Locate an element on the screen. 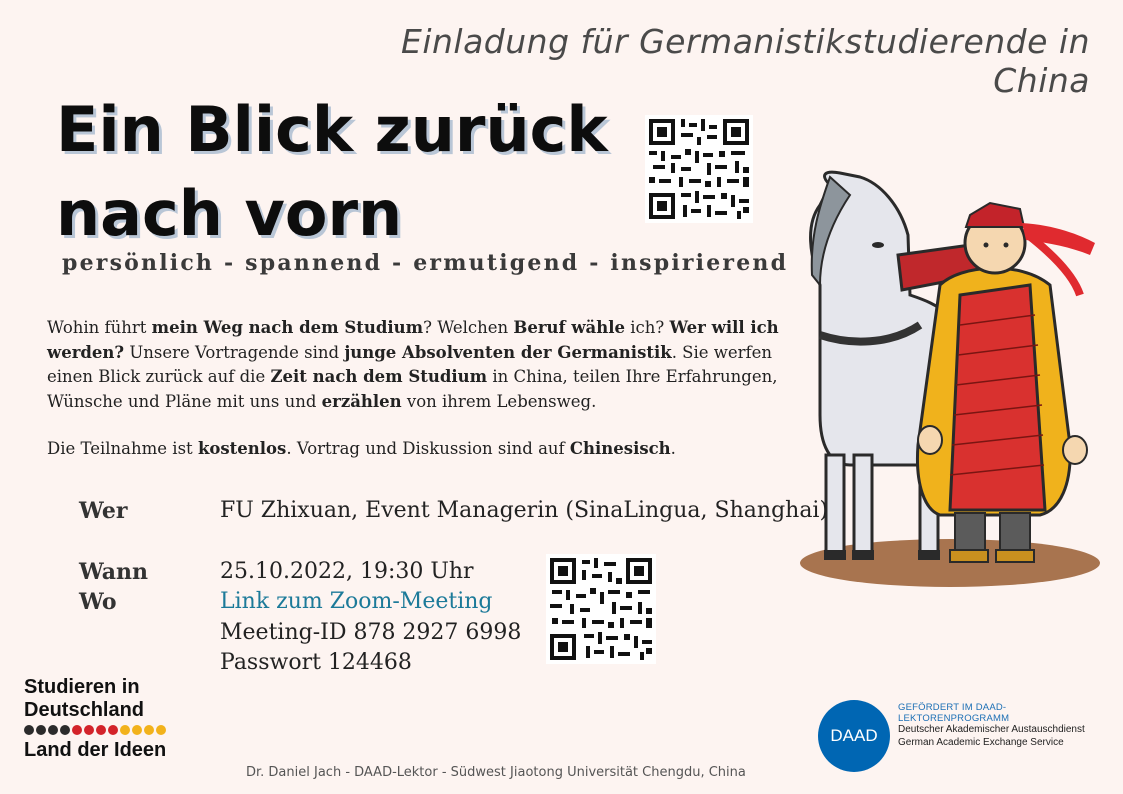  meeting-id: Meeting-ID 878 2927 6998 is located at coordinates (371, 632).